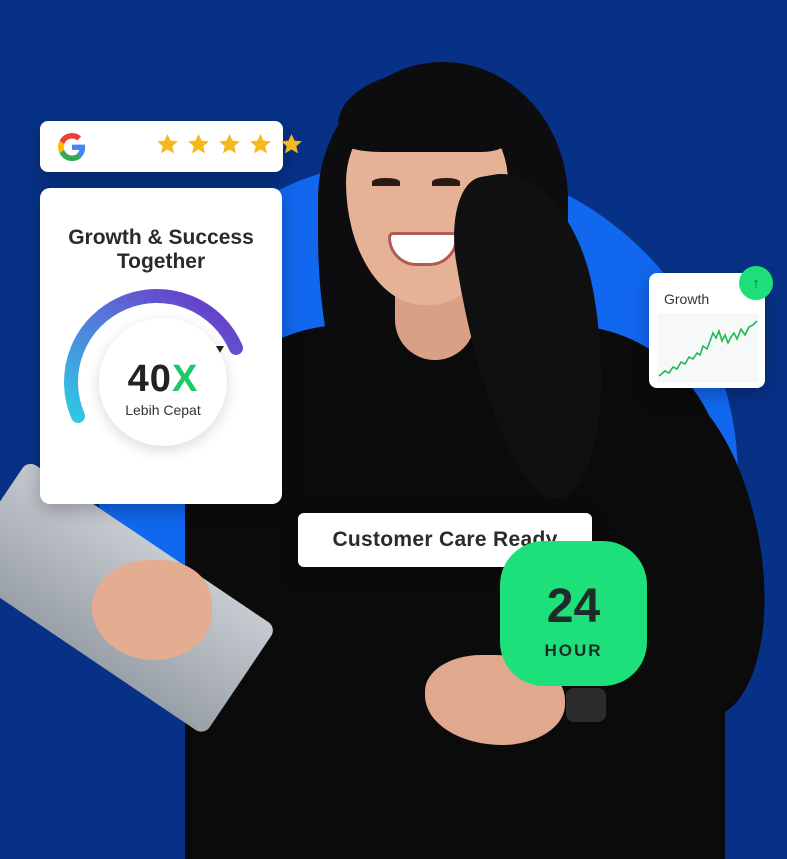  I want to click on right-eye, so click(446, 182).